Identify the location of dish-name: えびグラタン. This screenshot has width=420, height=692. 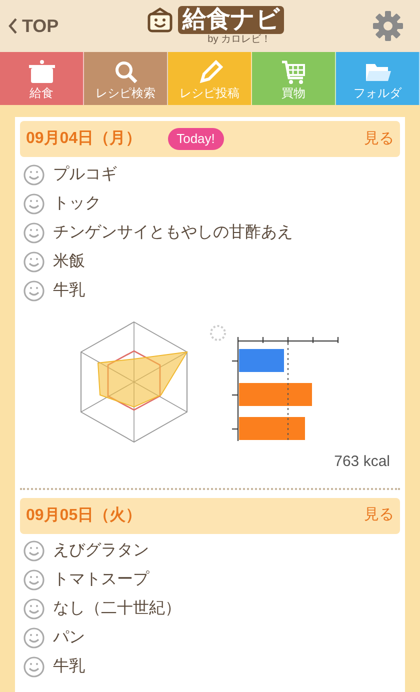
(101, 551).